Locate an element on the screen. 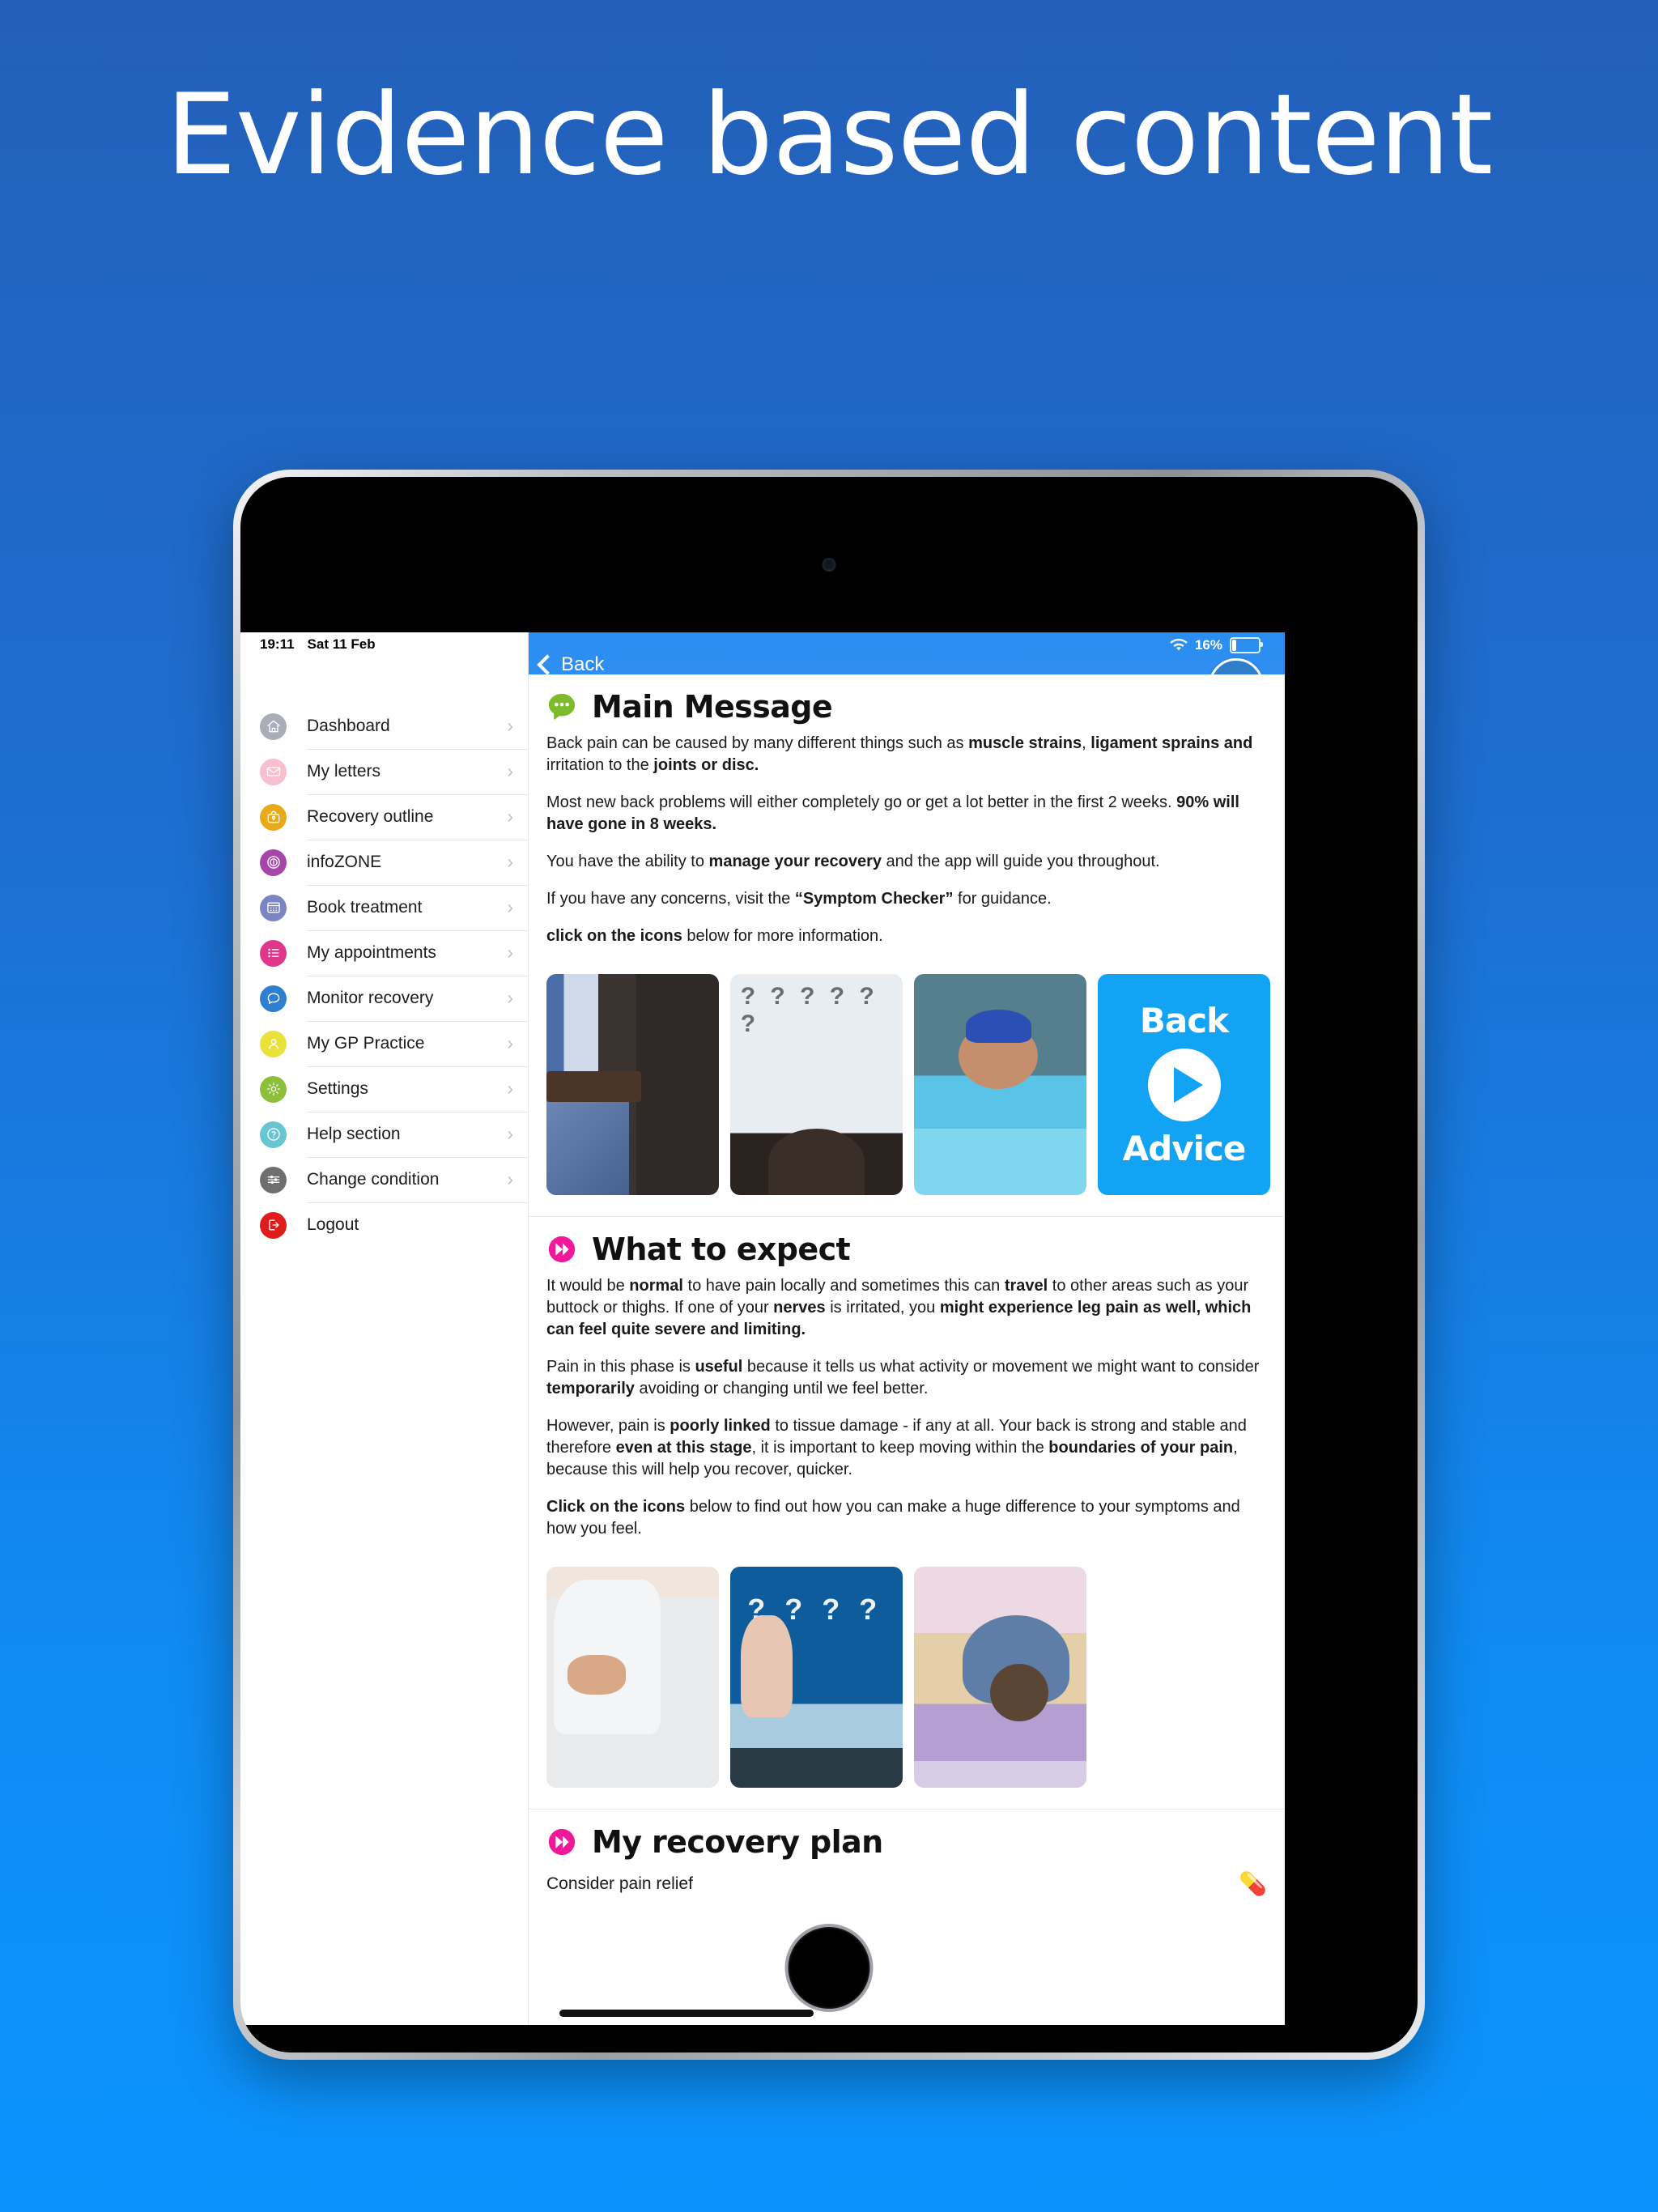  sidebar-item-label: Change condition is located at coordinates (373, 1179).